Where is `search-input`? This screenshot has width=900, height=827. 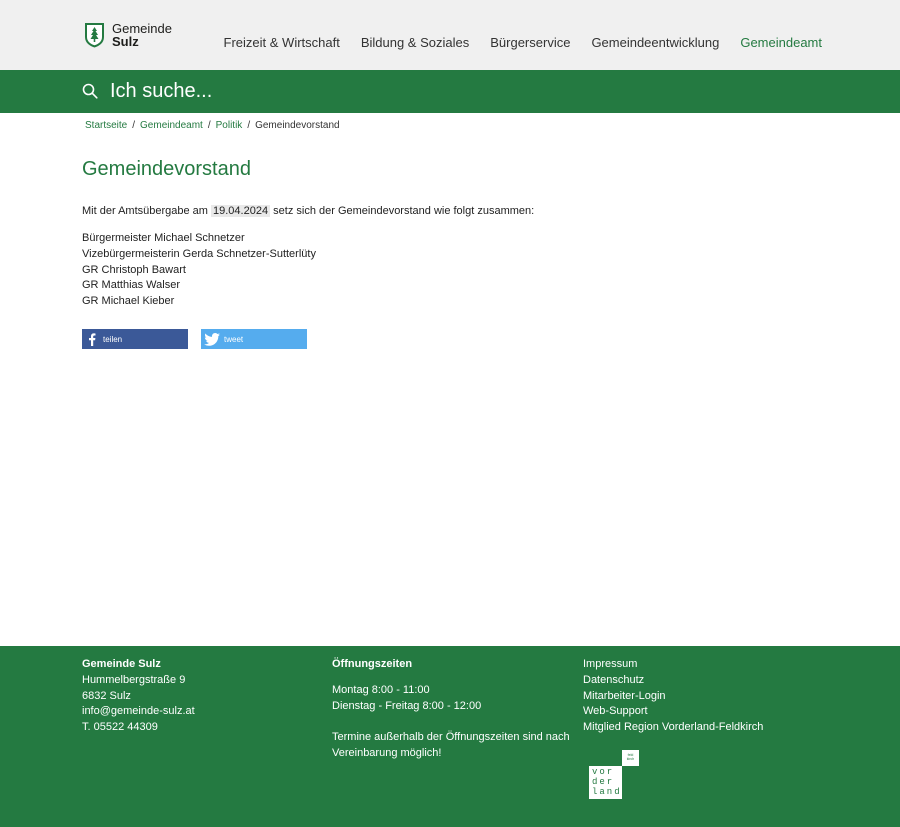 search-input is located at coordinates (310, 91).